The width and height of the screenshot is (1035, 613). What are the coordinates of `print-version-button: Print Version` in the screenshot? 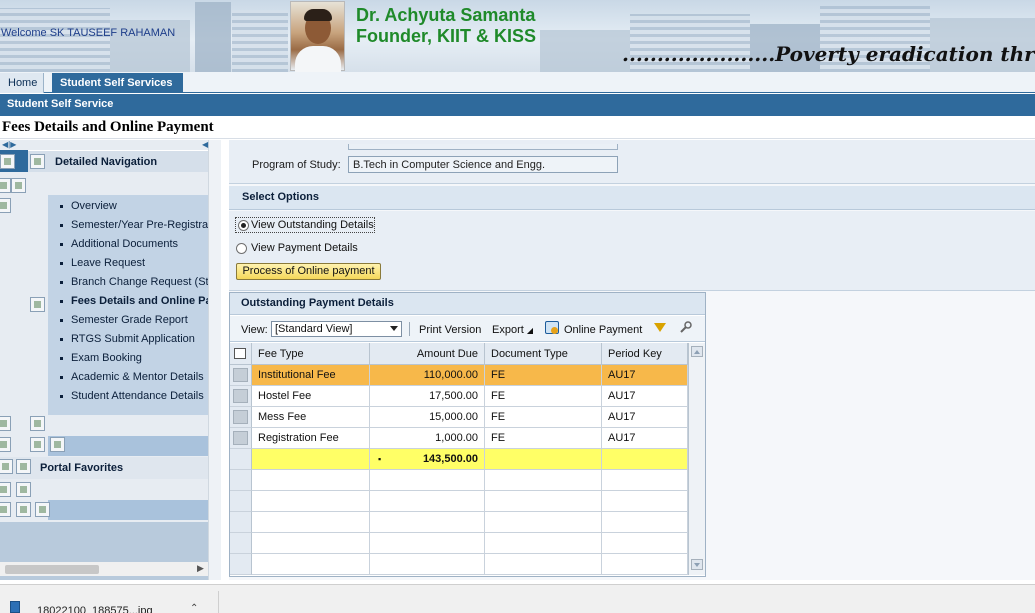 It's located at (450, 330).